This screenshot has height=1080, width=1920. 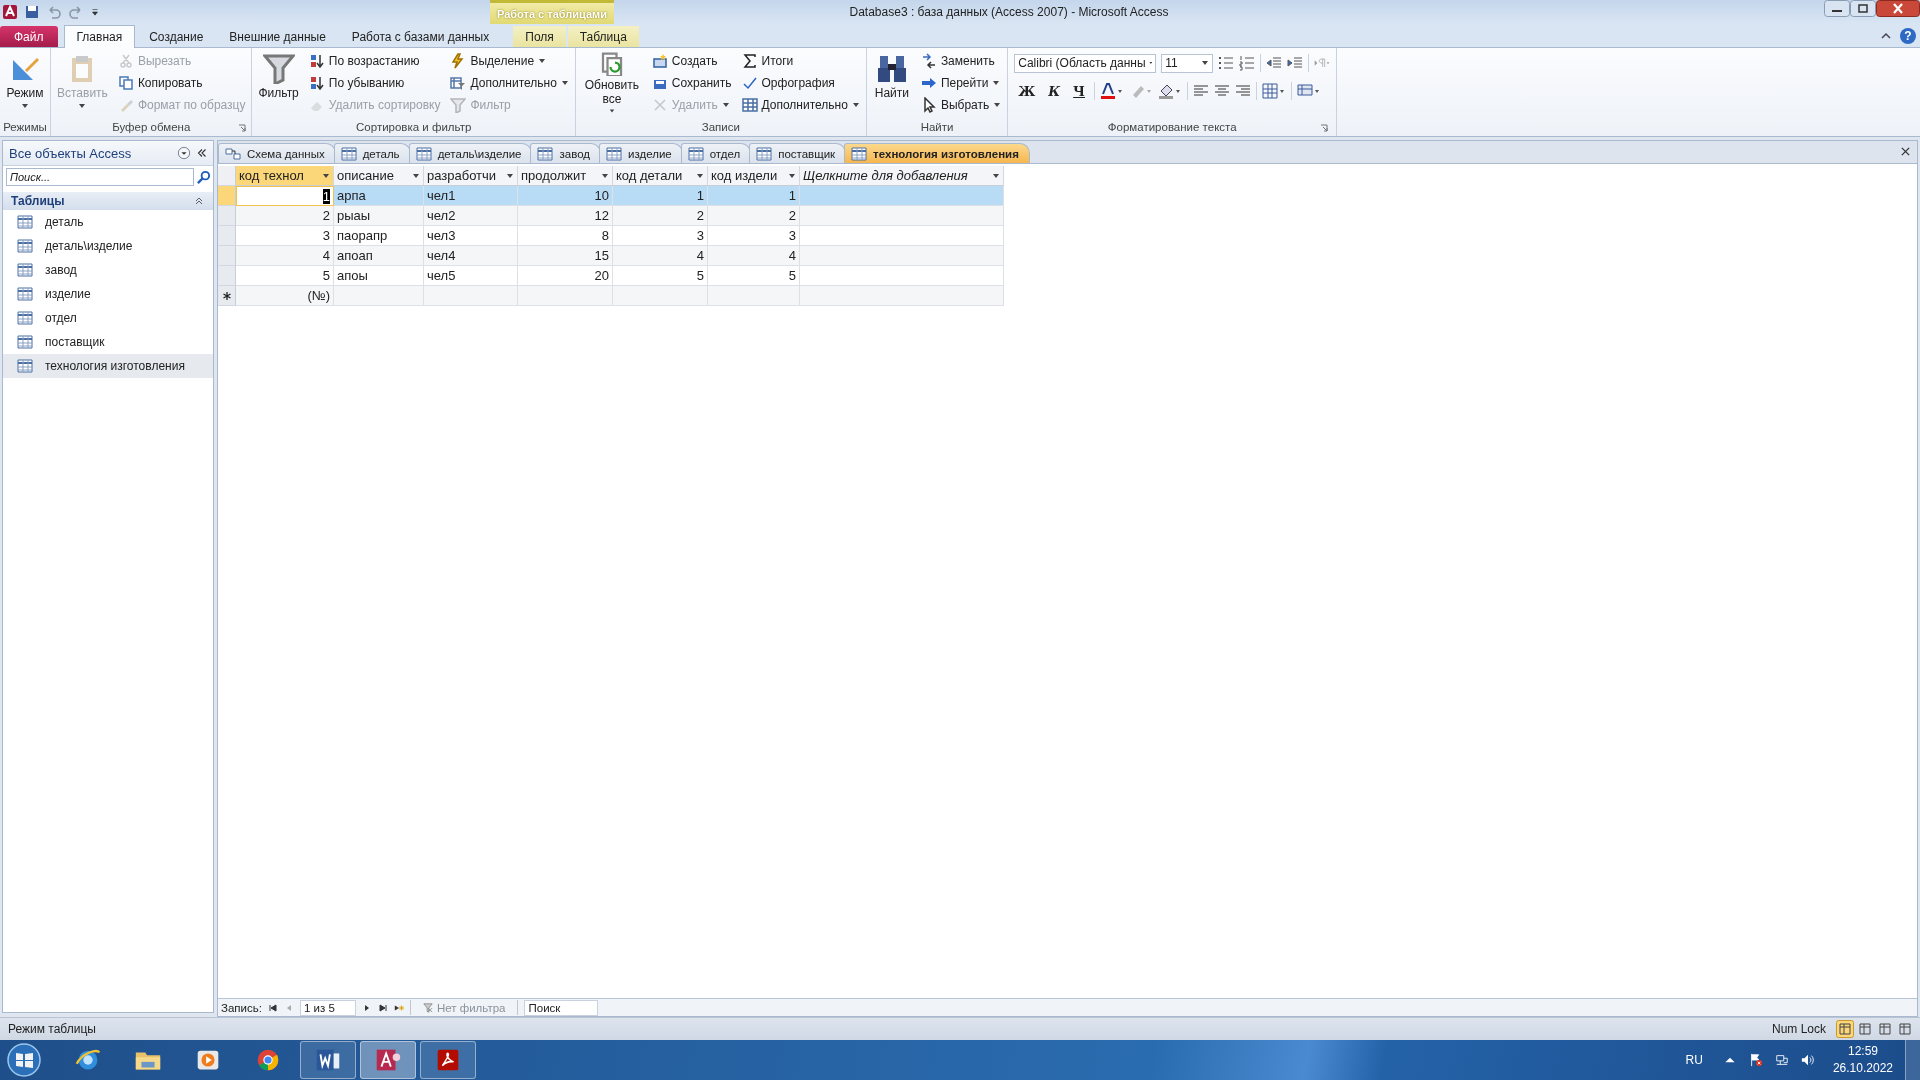 I want to click on ribbon-button: Сохранить, so click(x=691, y=83).